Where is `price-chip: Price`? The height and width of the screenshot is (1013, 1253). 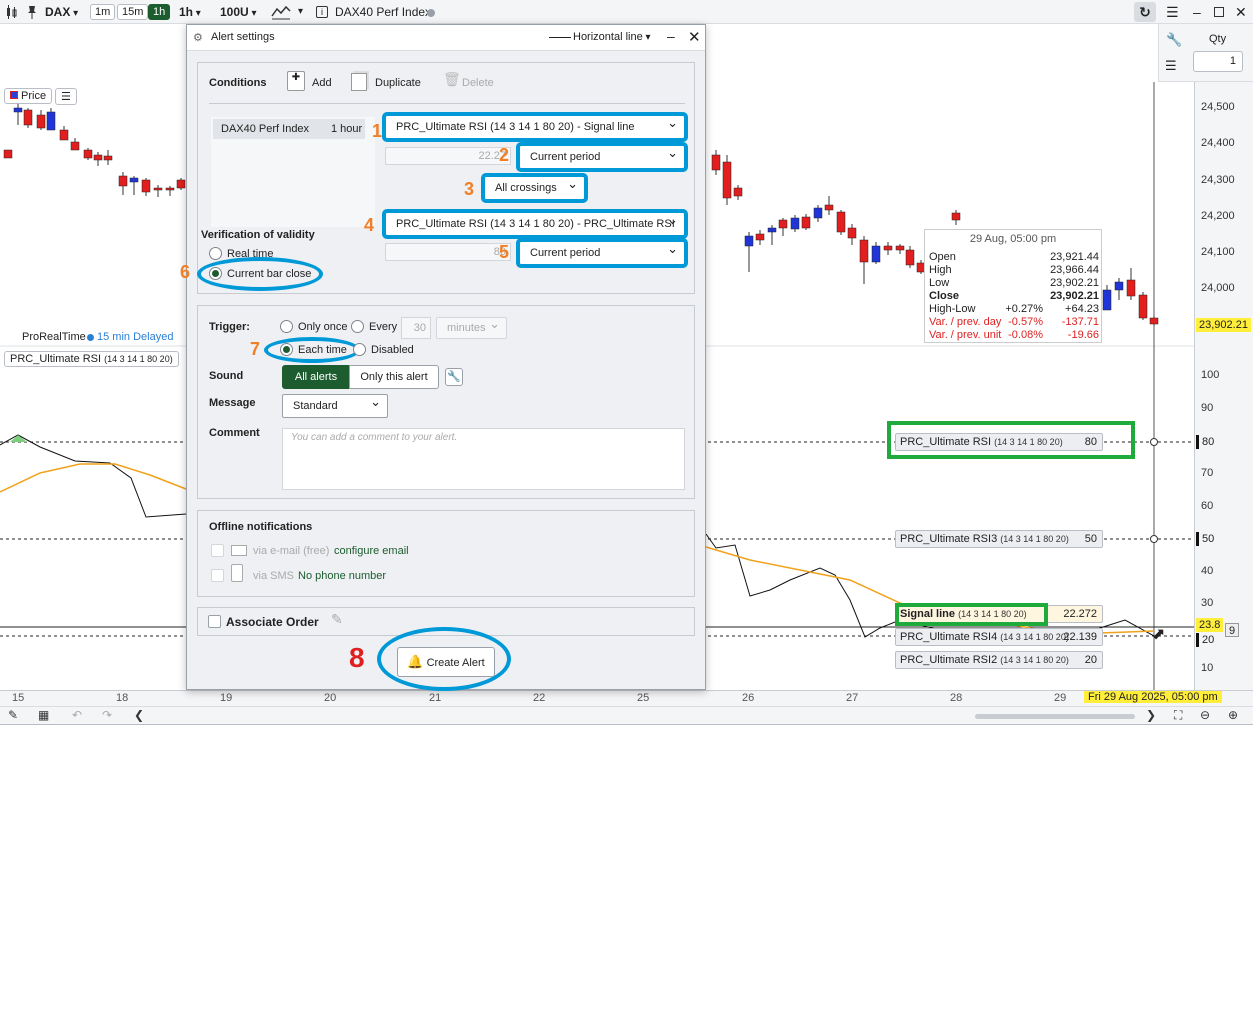 price-chip: Price is located at coordinates (28, 96).